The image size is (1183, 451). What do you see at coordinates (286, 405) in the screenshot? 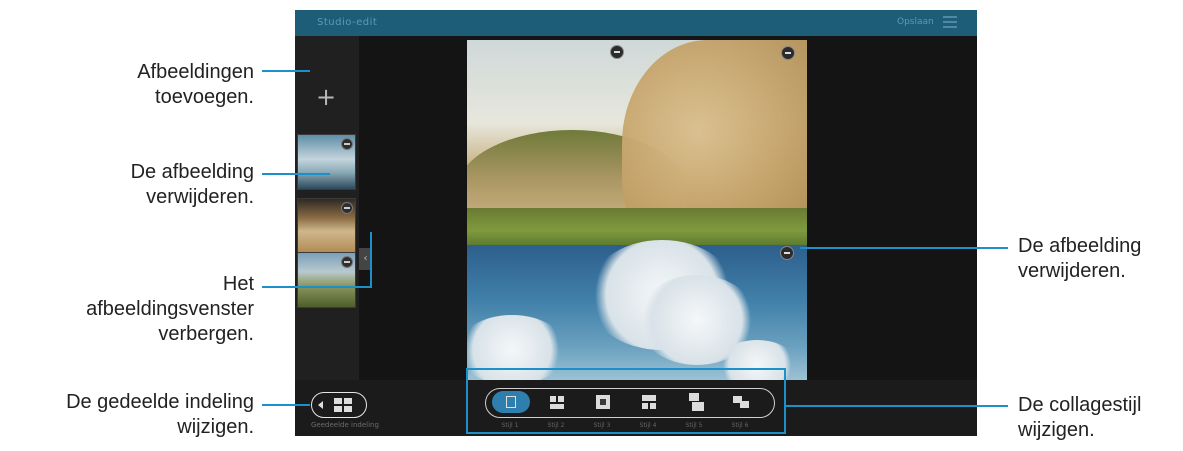
I see `callout-leader-split` at bounding box center [286, 405].